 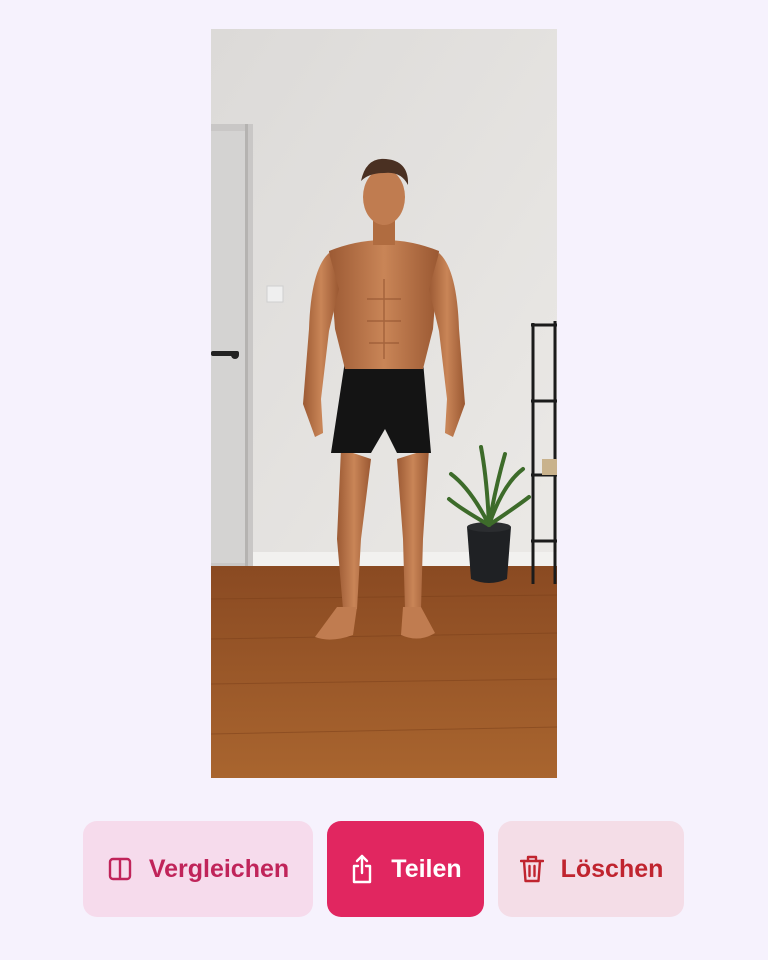 What do you see at coordinates (120, 869) in the screenshot?
I see `split-view-icon` at bounding box center [120, 869].